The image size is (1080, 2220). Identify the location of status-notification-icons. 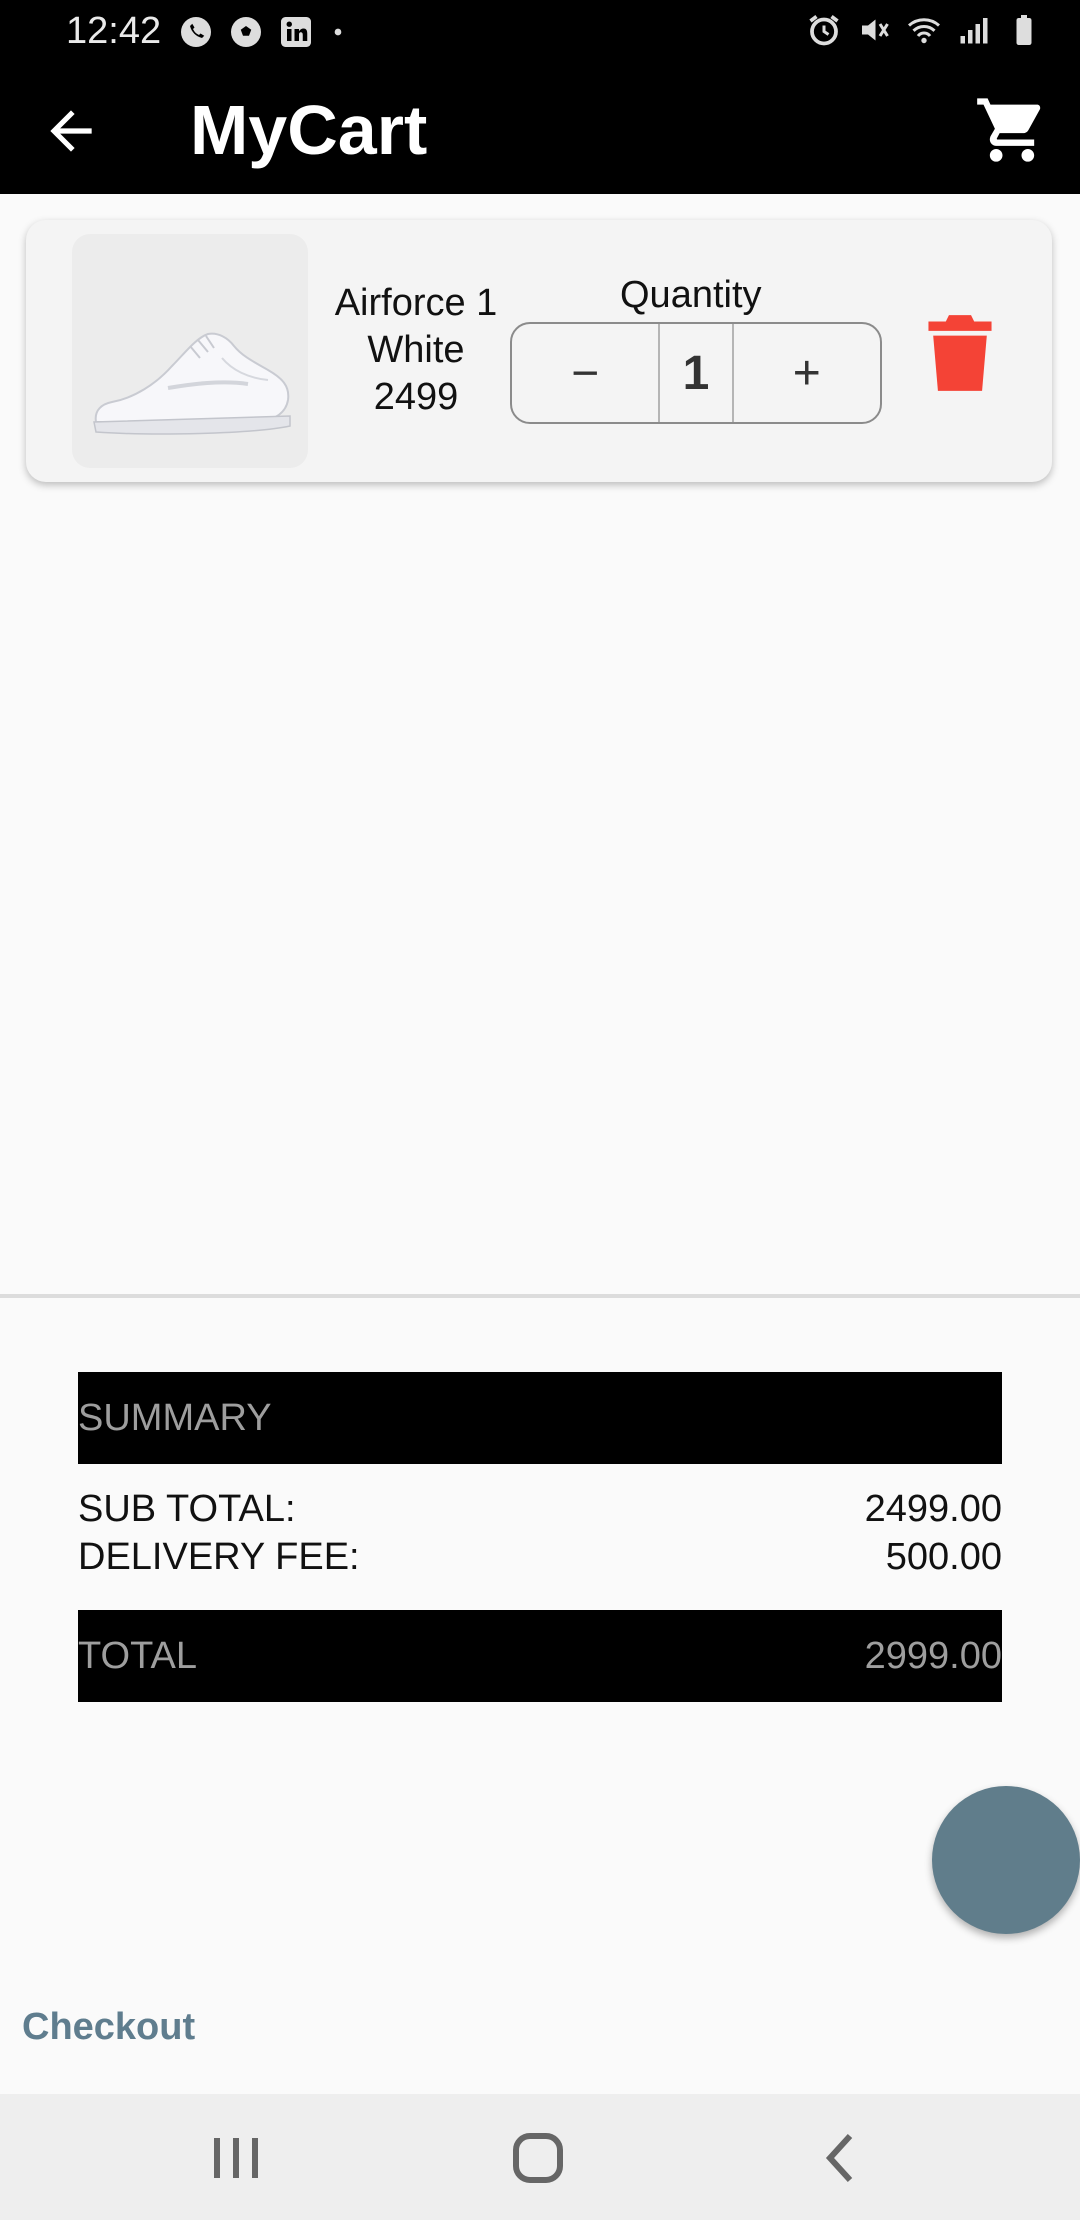
(263, 32).